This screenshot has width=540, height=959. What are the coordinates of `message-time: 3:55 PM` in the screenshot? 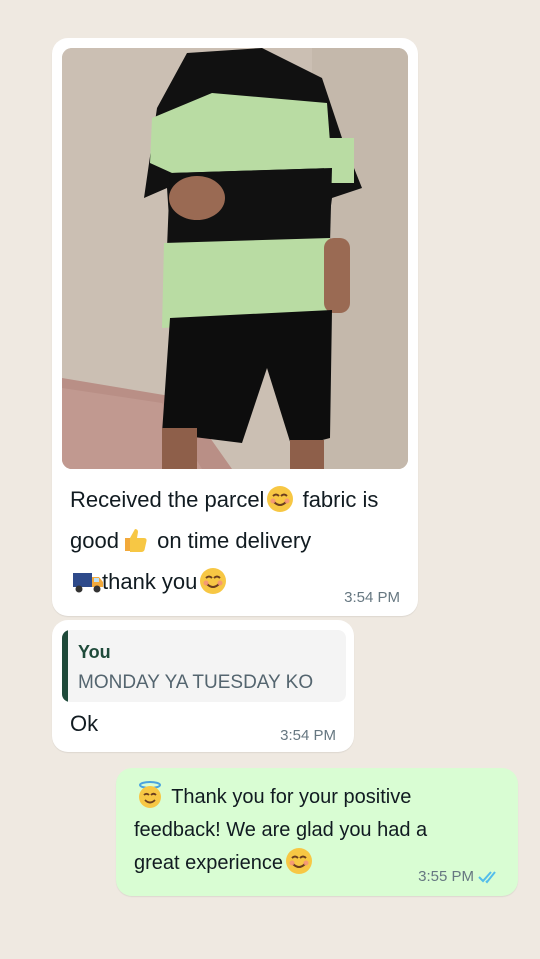 It's located at (459, 878).